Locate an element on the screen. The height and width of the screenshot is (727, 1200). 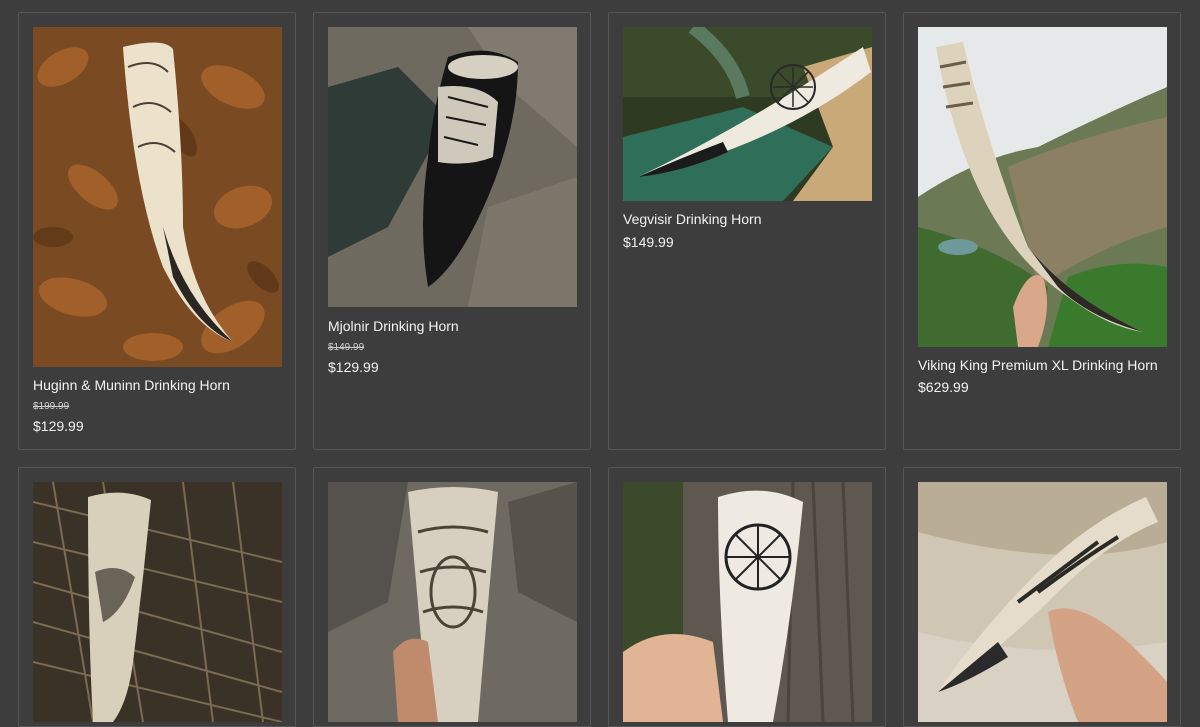
product-card-mjolnir: Mjolnir Drinking Horn $149.99 $129.99 is located at coordinates (452, 231).